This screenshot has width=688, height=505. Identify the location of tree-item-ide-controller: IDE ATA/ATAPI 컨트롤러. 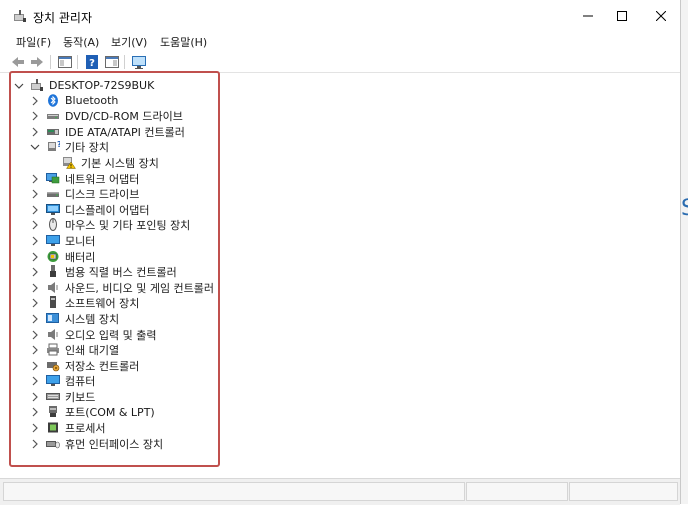
(107, 131).